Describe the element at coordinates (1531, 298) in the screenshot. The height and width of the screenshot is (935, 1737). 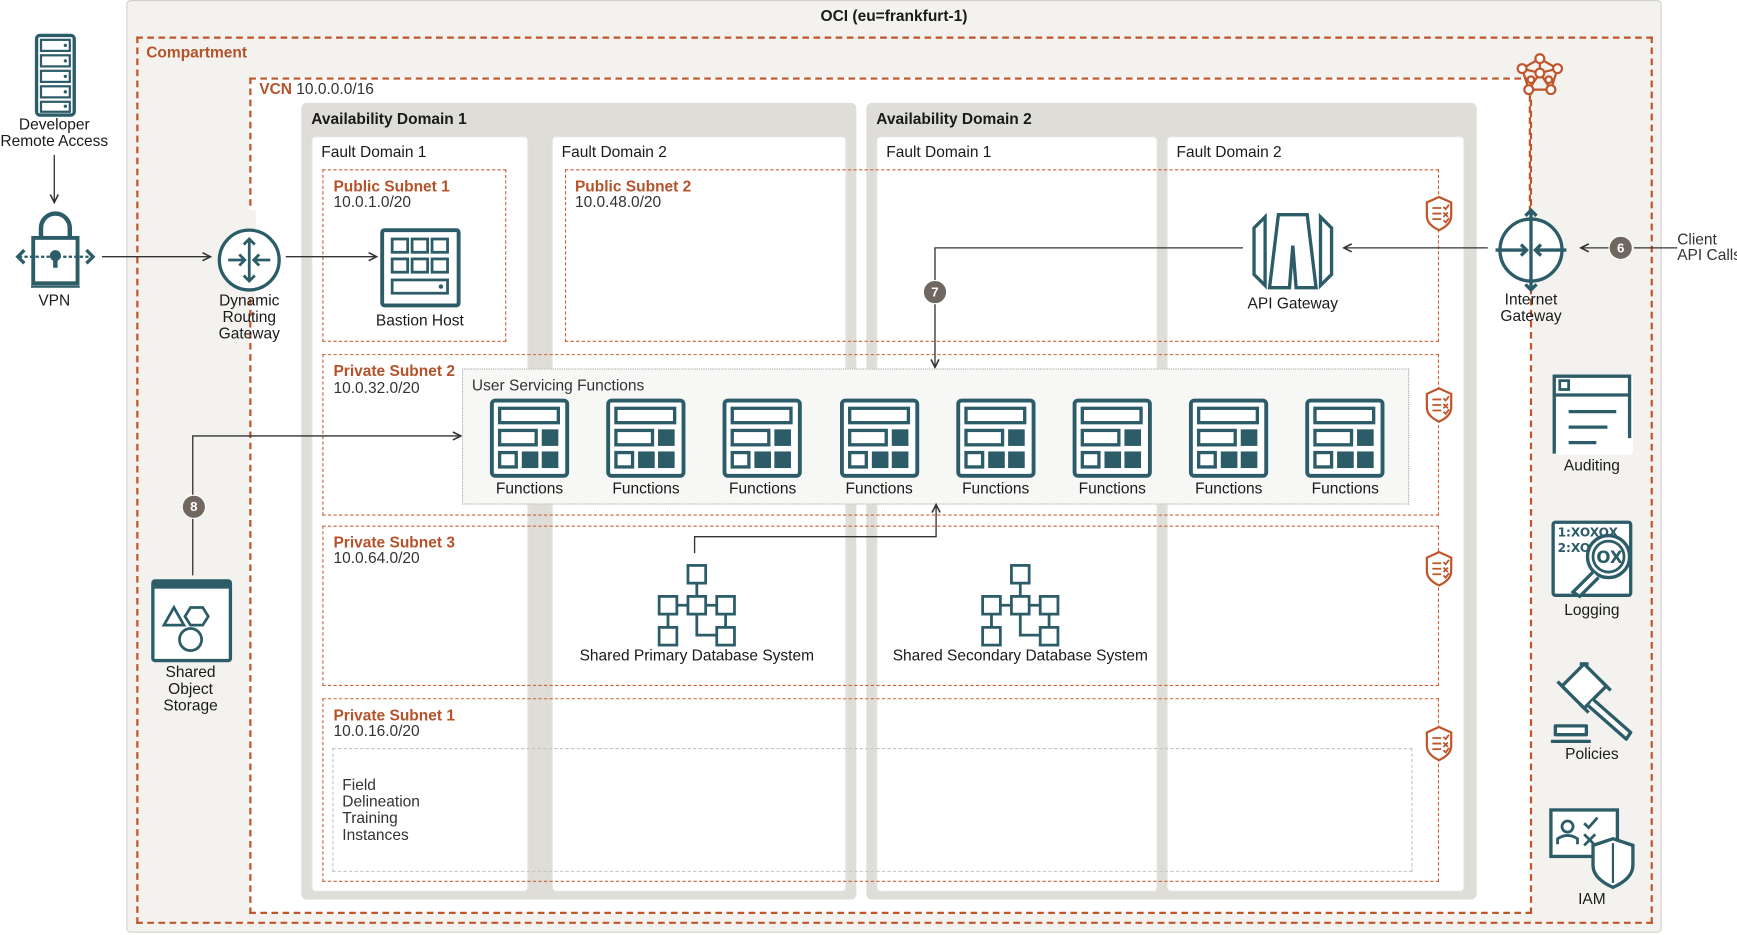
I see `igw-label-1: Internet` at that location.